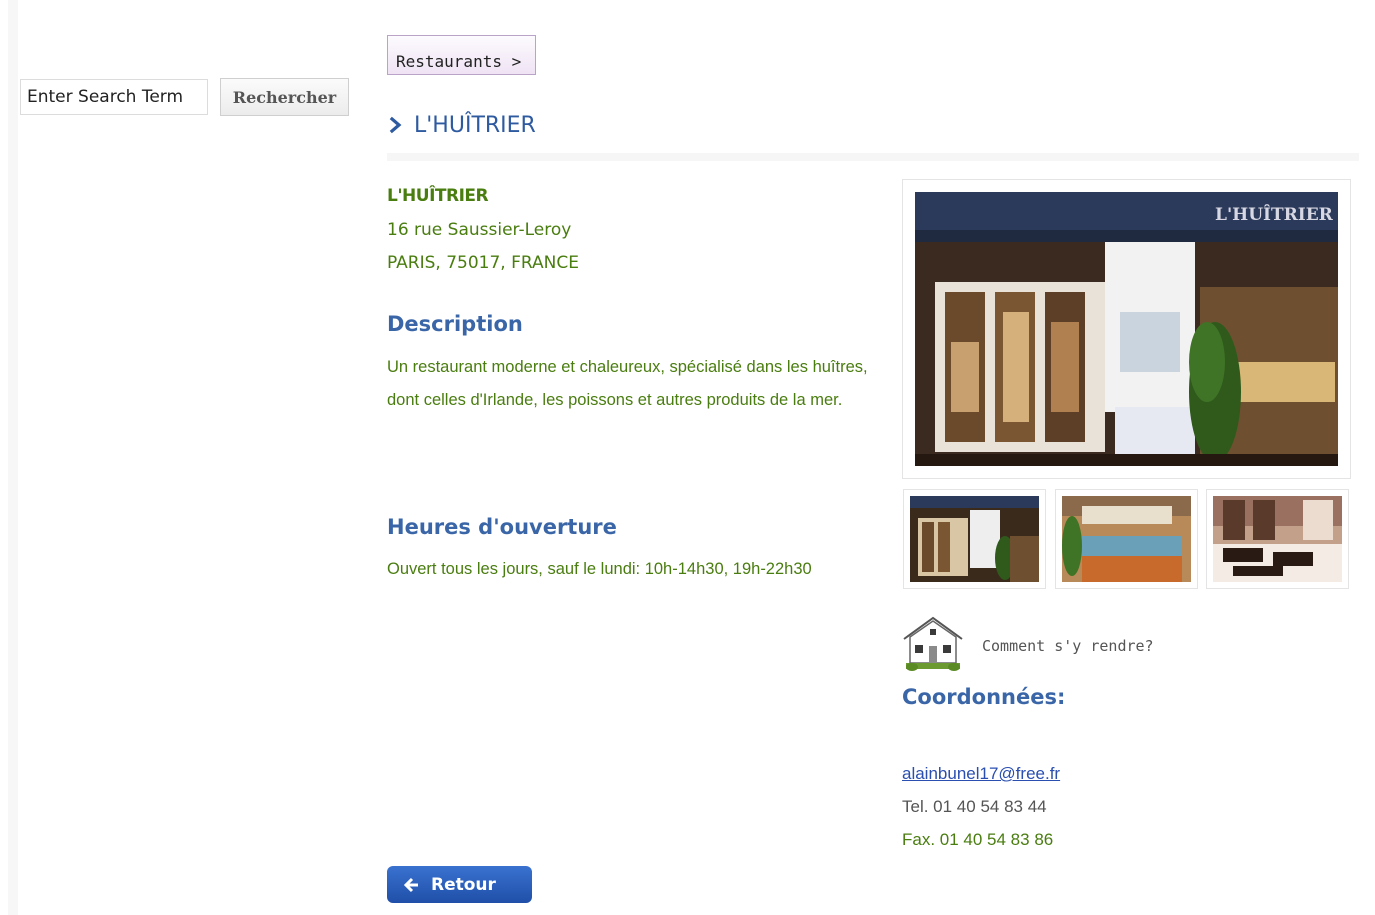  I want to click on page-title-text: L'HUÎTRIER, so click(475, 125).